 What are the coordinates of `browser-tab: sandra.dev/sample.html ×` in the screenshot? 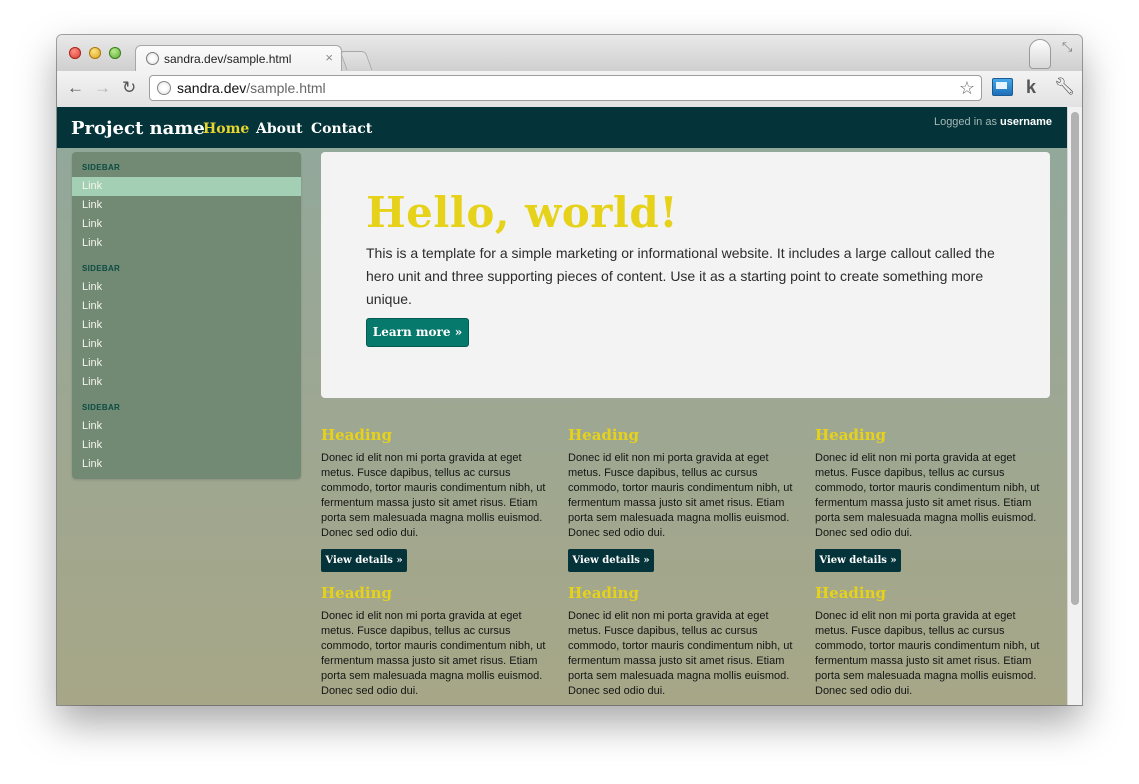 It's located at (238, 58).